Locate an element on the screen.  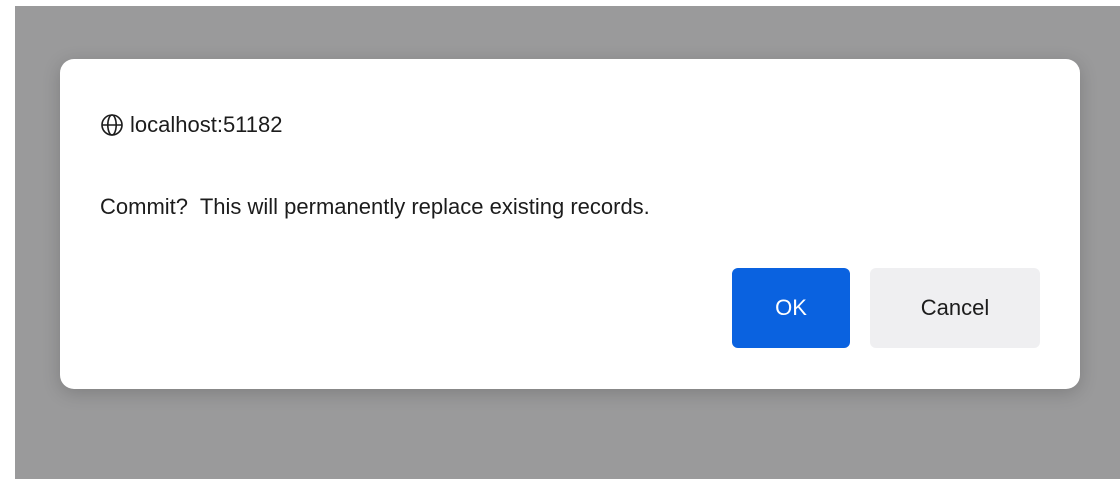
globe-icon is located at coordinates (112, 125).